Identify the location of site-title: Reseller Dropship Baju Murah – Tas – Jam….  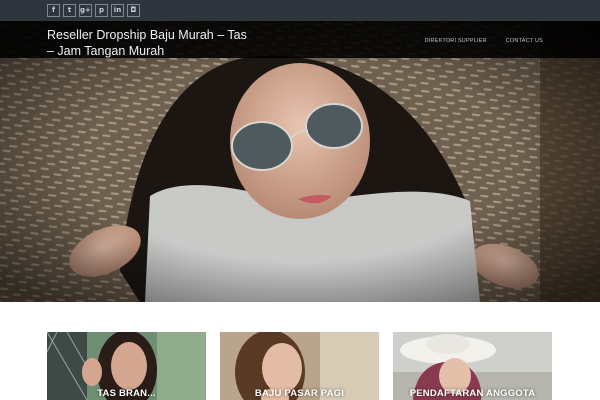
(147, 43).